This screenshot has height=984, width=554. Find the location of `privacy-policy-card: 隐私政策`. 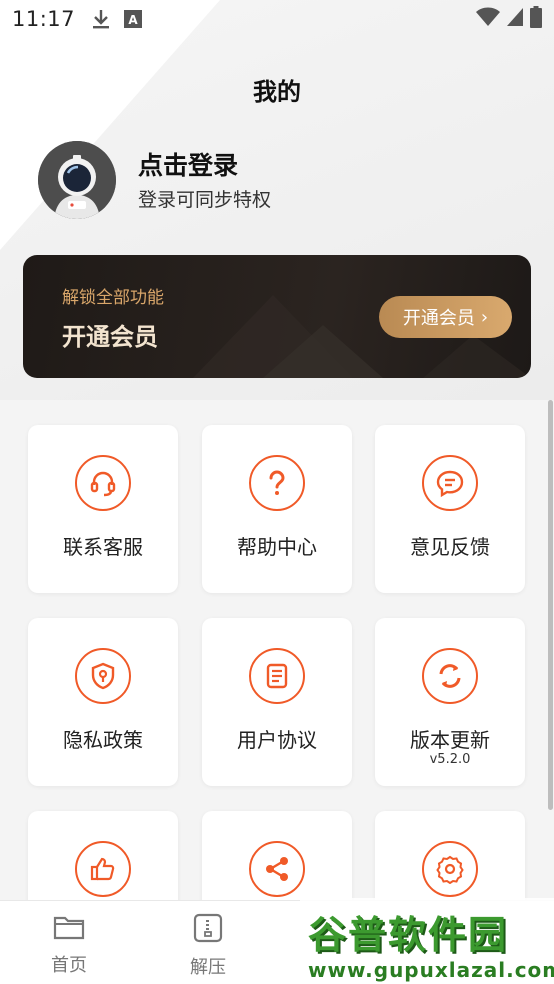

privacy-policy-card: 隐私政策 is located at coordinates (103, 702).